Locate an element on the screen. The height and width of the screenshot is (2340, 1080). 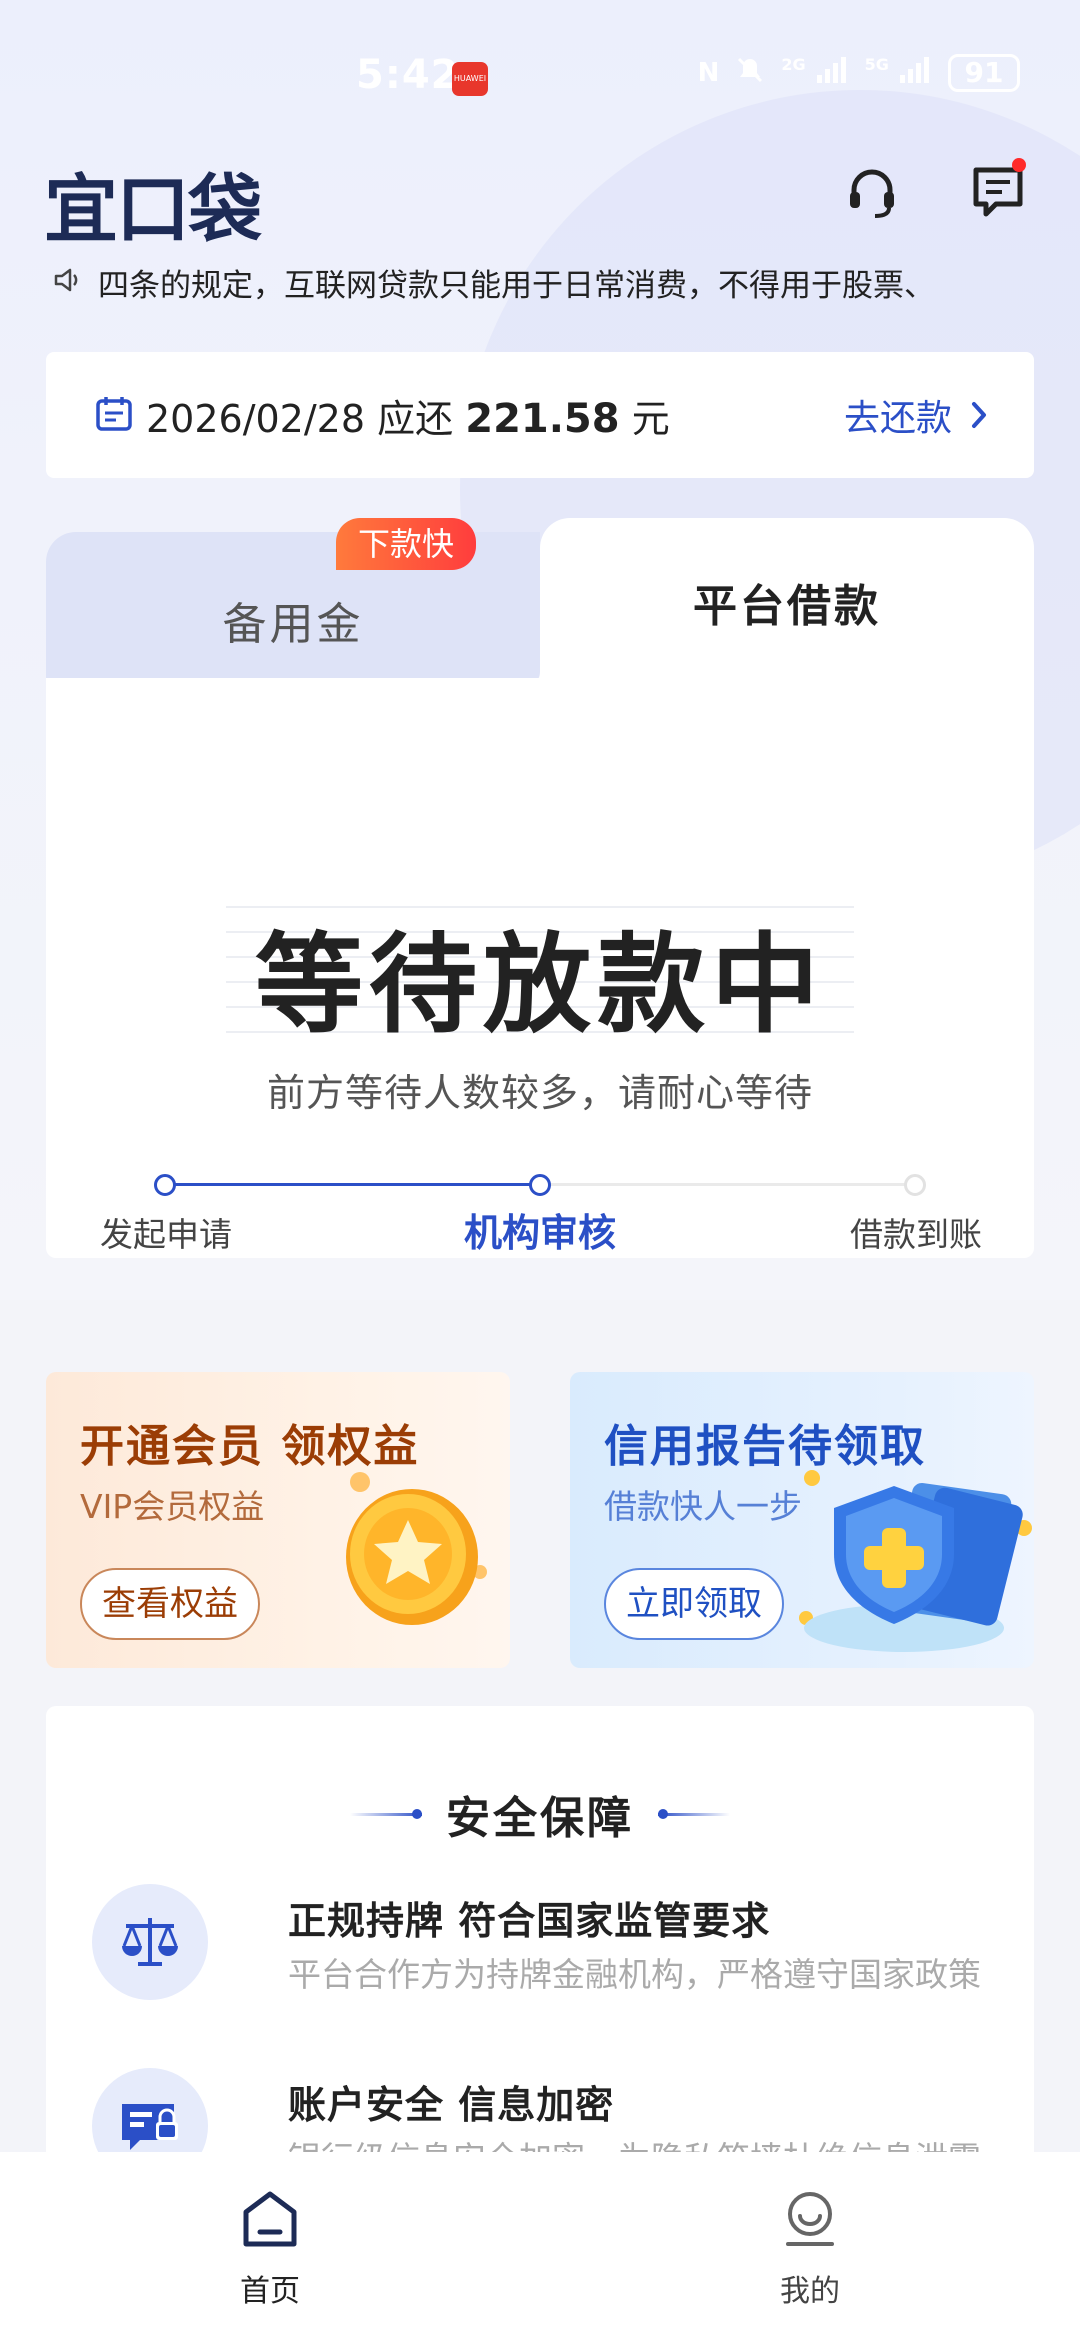
security-item-license-title: 正规持牌 符合国家监管要求 is located at coordinates (529, 1921).